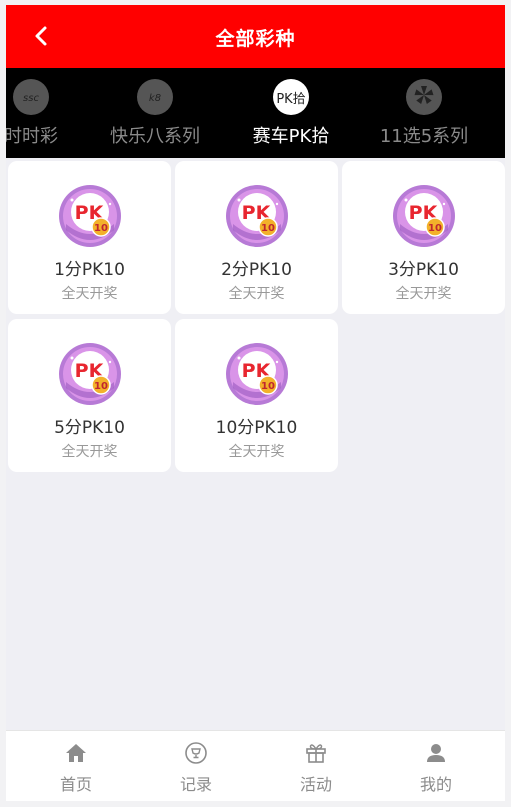 Image resolution: width=511 pixels, height=807 pixels. Describe the element at coordinates (256, 270) in the screenshot. I see `game-name: 2分PK10` at that location.